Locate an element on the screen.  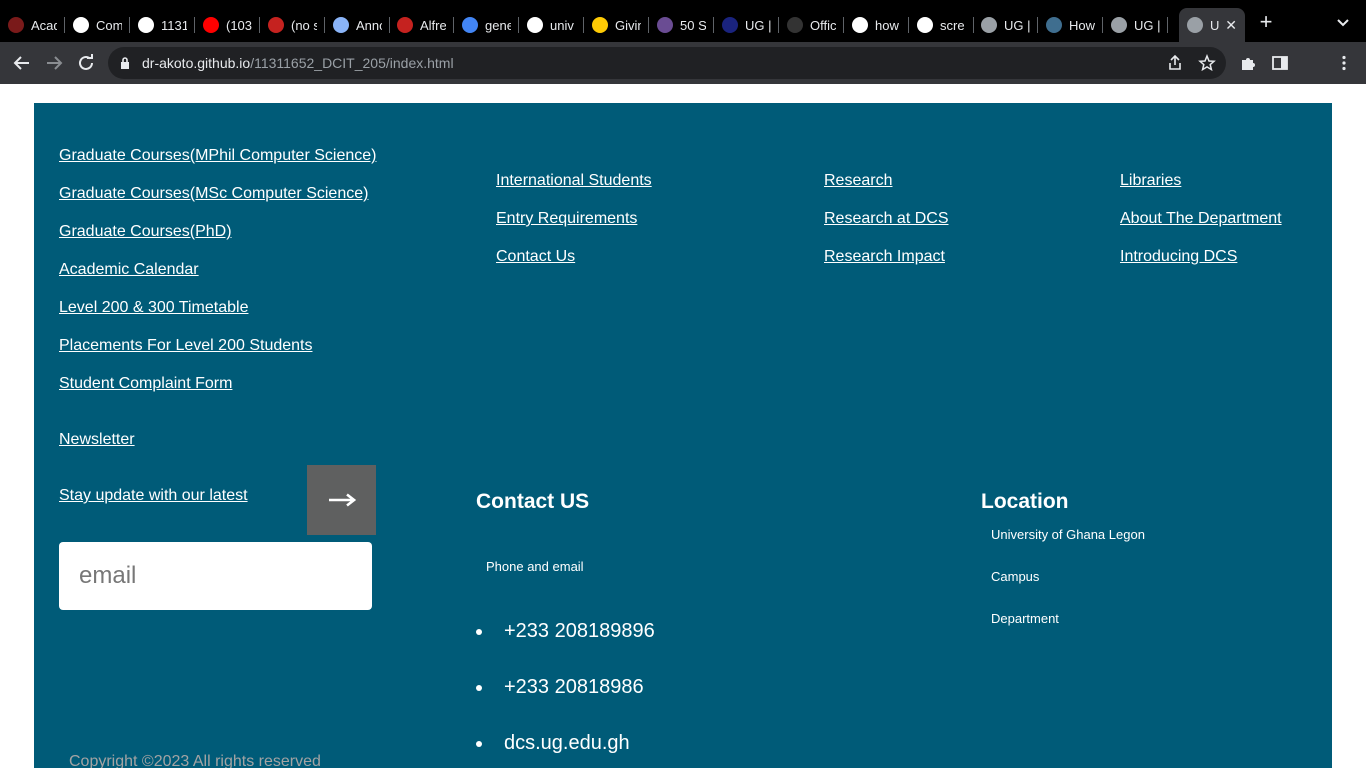
contact-heading: Contact US is located at coordinates (533, 501).